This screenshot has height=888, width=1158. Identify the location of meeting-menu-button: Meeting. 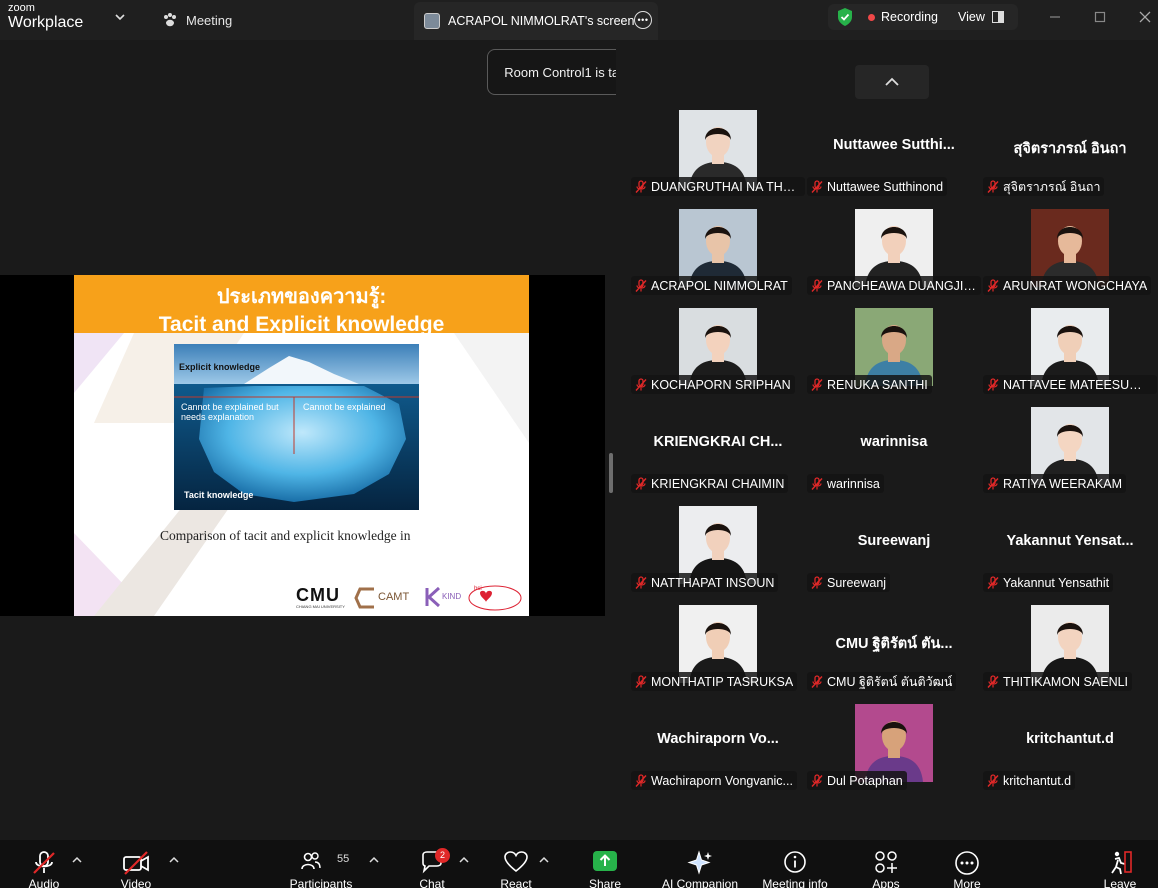
(197, 20).